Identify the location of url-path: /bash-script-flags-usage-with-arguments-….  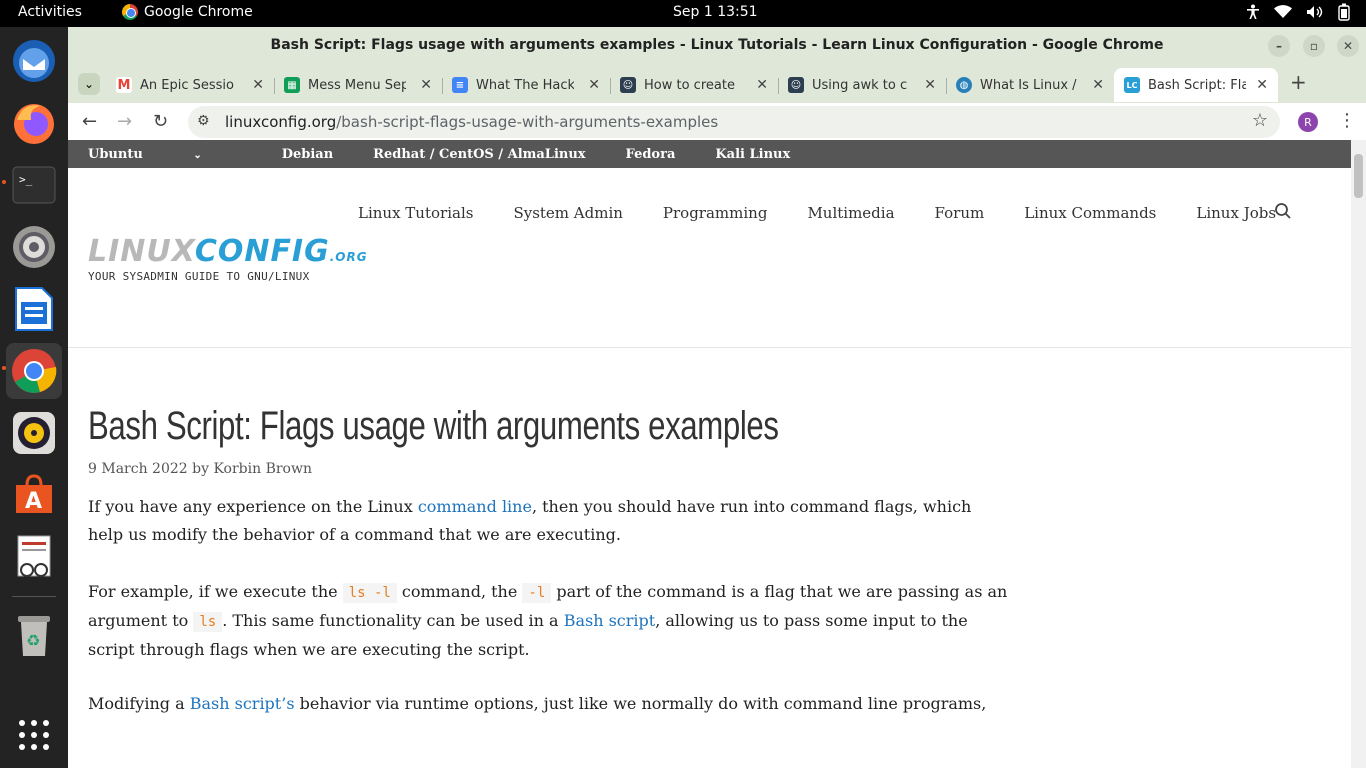
(527, 122).